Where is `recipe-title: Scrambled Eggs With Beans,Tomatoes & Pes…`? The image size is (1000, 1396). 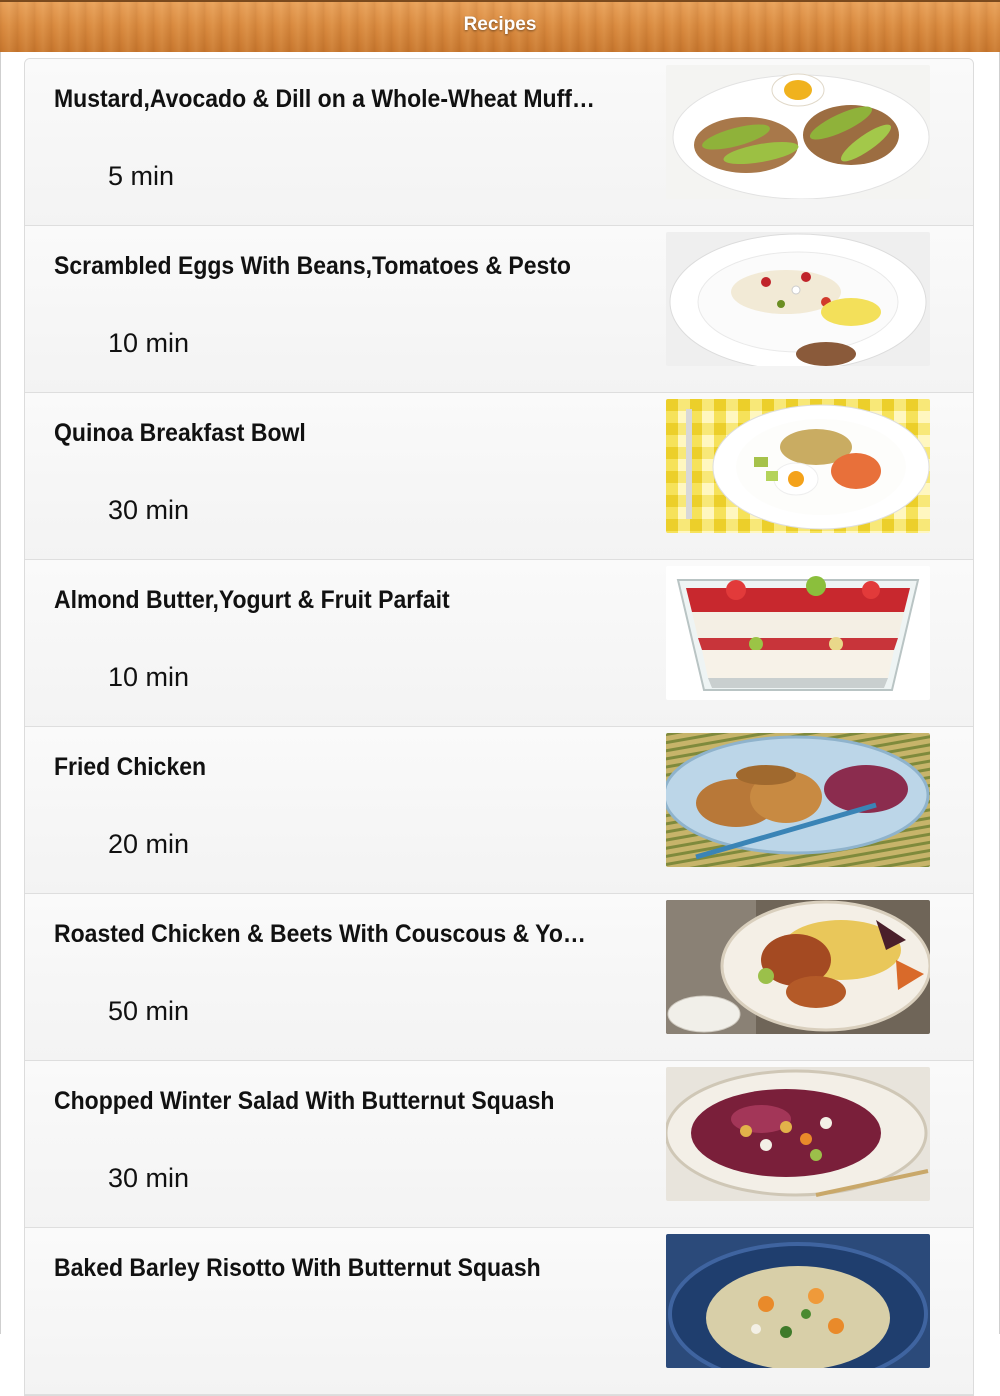
recipe-title: Scrambled Eggs With Beans,Tomatoes & Pes… is located at coordinates (312, 266).